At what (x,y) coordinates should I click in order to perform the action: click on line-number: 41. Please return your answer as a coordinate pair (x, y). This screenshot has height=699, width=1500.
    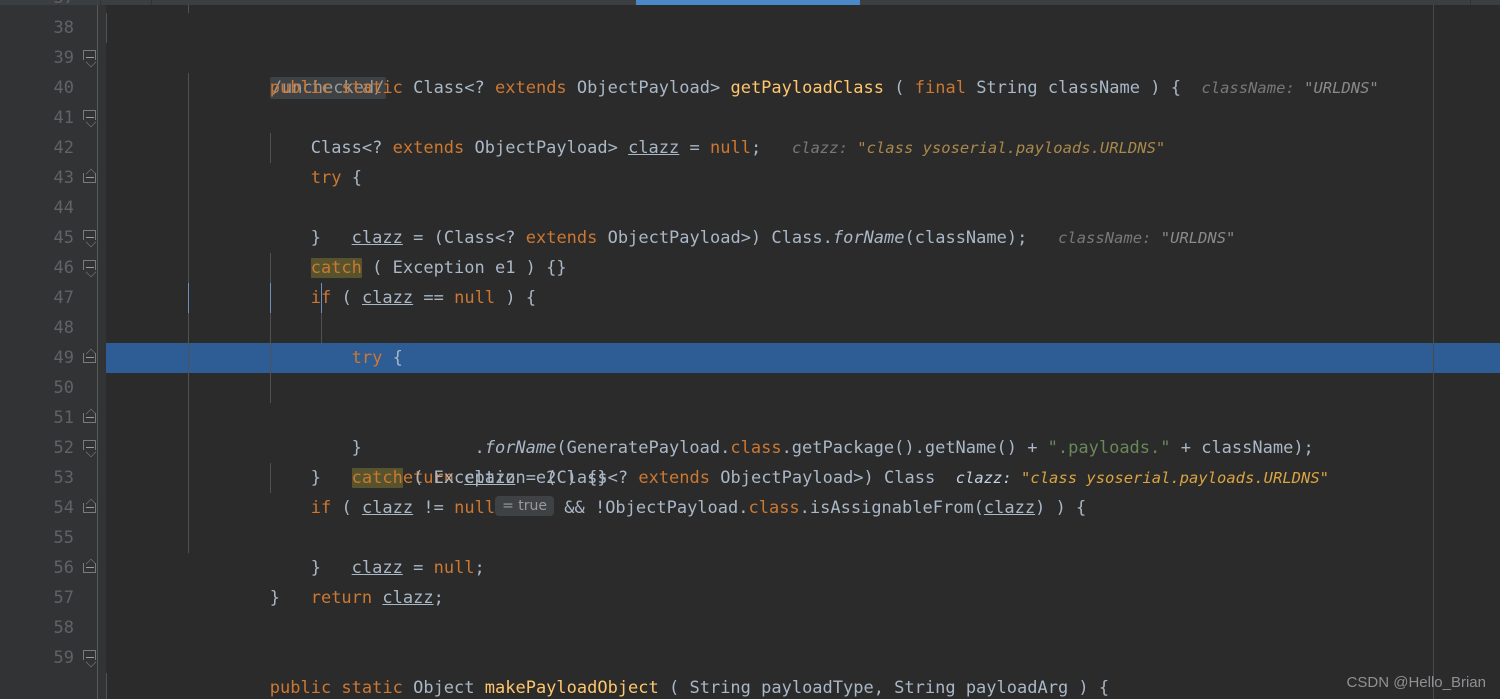
    Looking at the image, I should click on (63, 118).